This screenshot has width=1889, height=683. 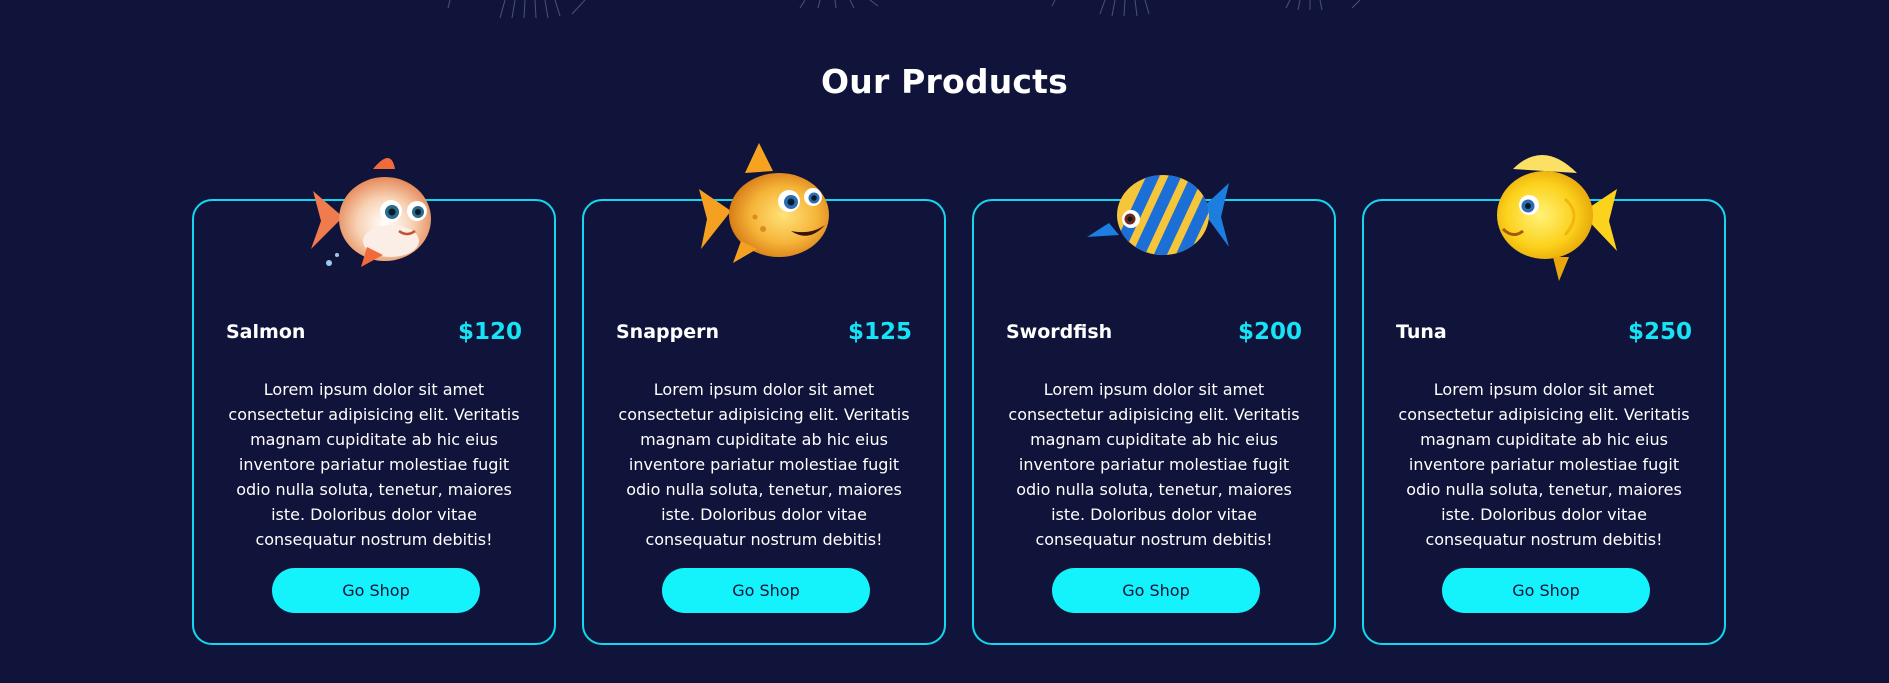 I want to click on swordfish-icon, so click(x=1157, y=213).